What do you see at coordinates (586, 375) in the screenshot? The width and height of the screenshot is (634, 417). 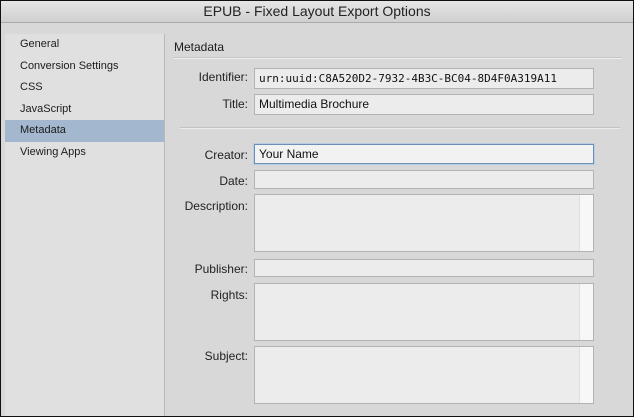 I see `subject-scrollbar` at bounding box center [586, 375].